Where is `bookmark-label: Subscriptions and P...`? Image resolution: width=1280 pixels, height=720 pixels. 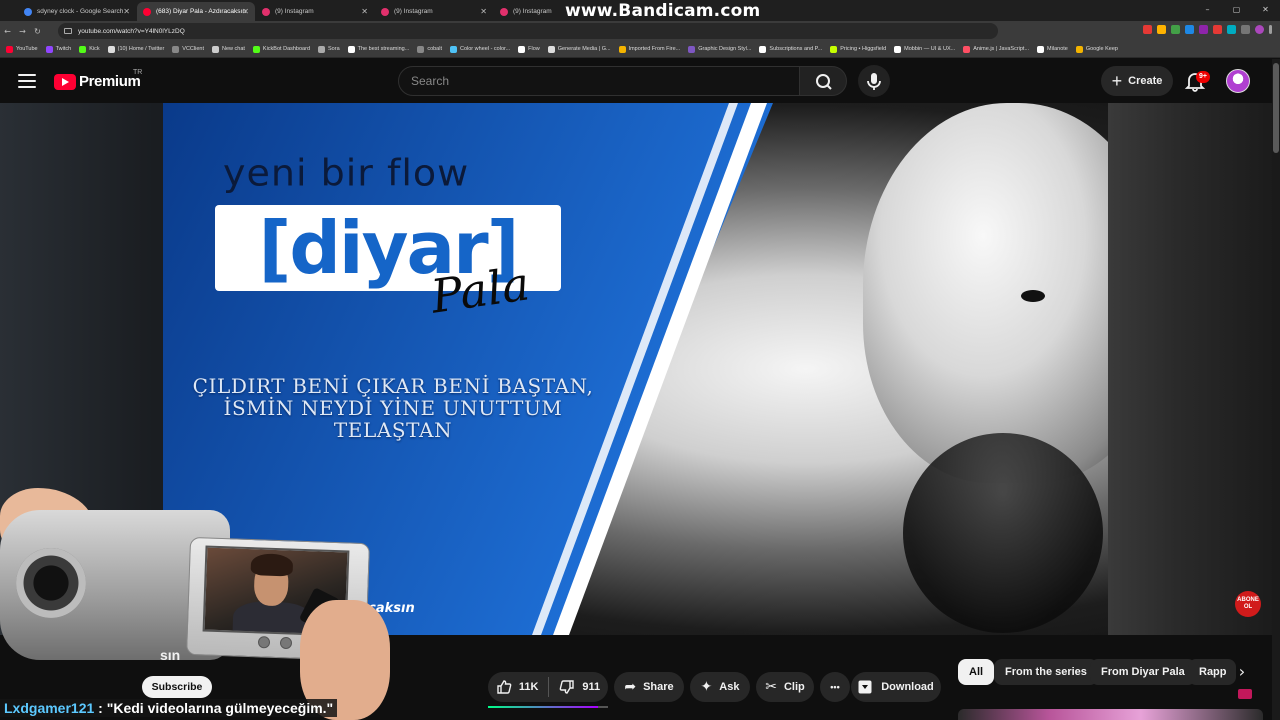 bookmark-label: Subscriptions and P... is located at coordinates (796, 49).